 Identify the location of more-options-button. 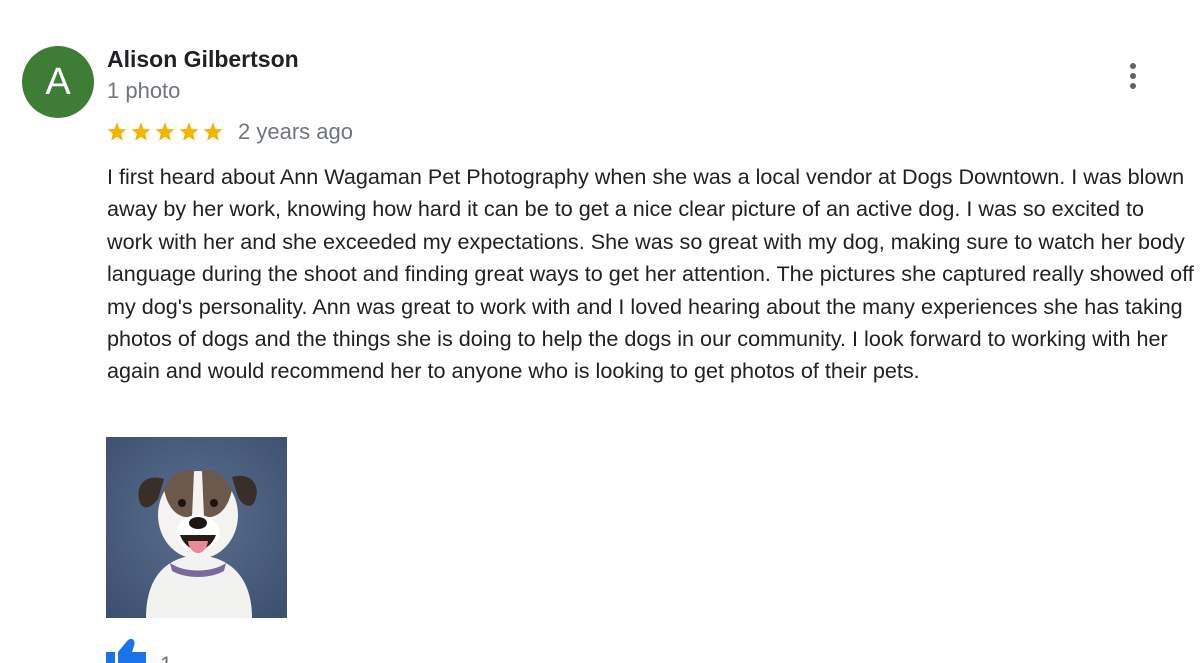
(1133, 76).